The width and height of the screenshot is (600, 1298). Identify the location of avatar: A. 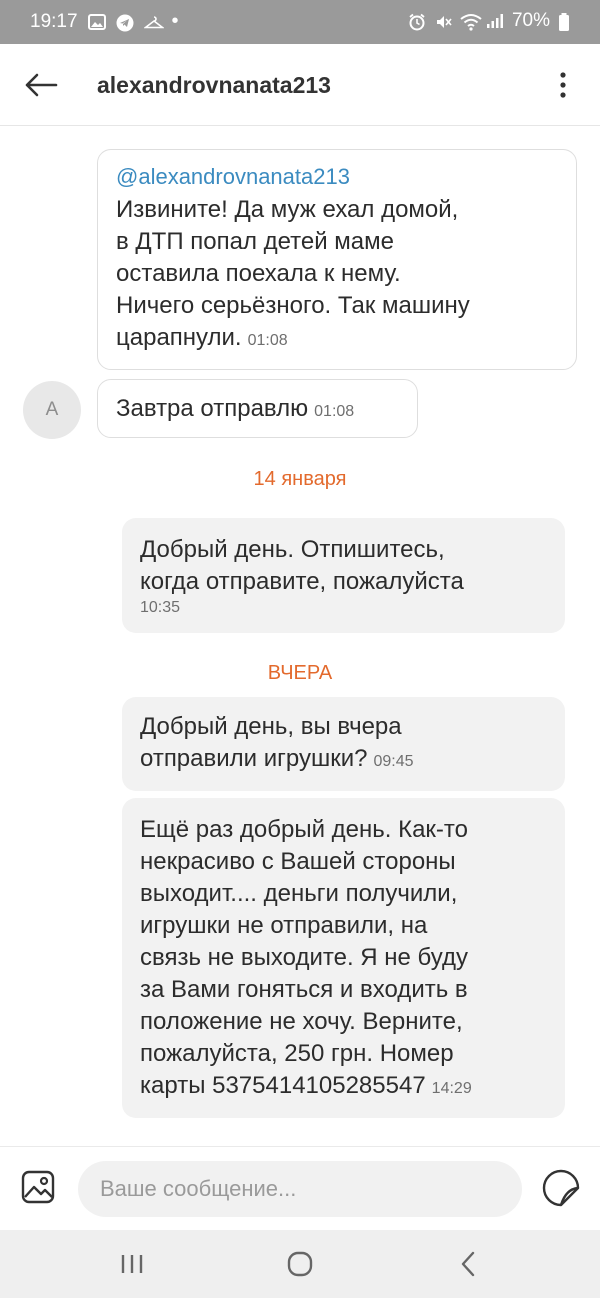
(52, 410).